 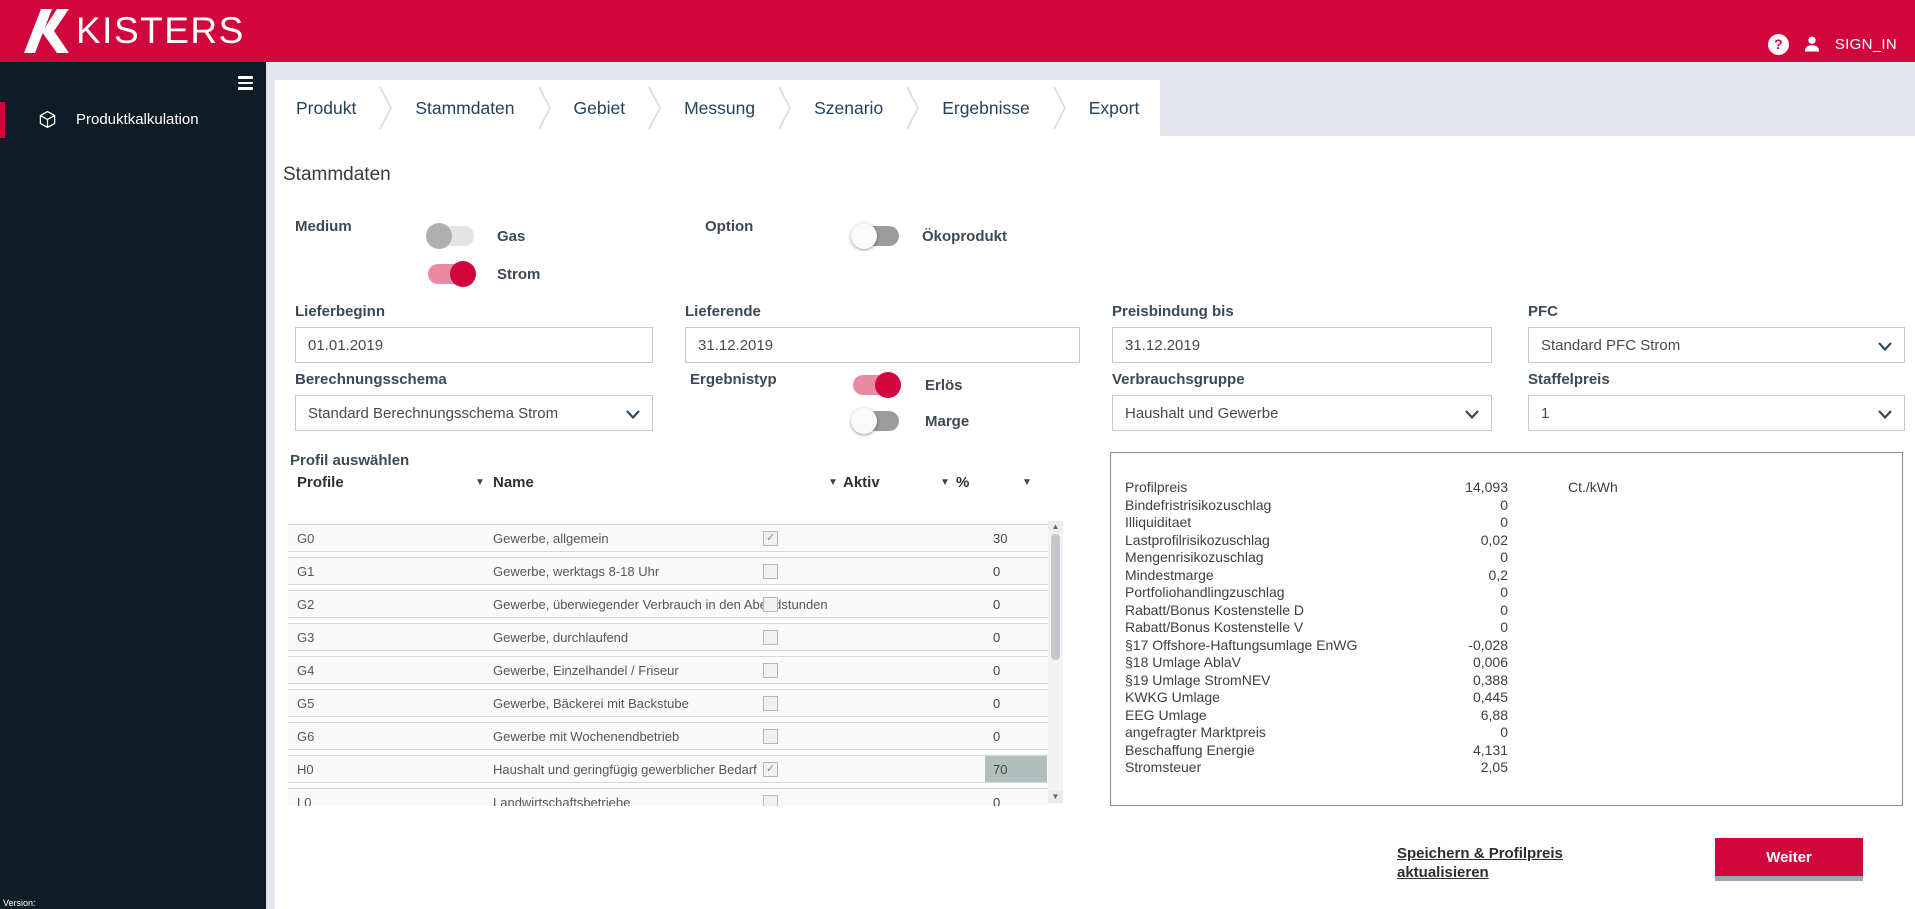 I want to click on weiter-button: Weiter, so click(x=1789, y=859).